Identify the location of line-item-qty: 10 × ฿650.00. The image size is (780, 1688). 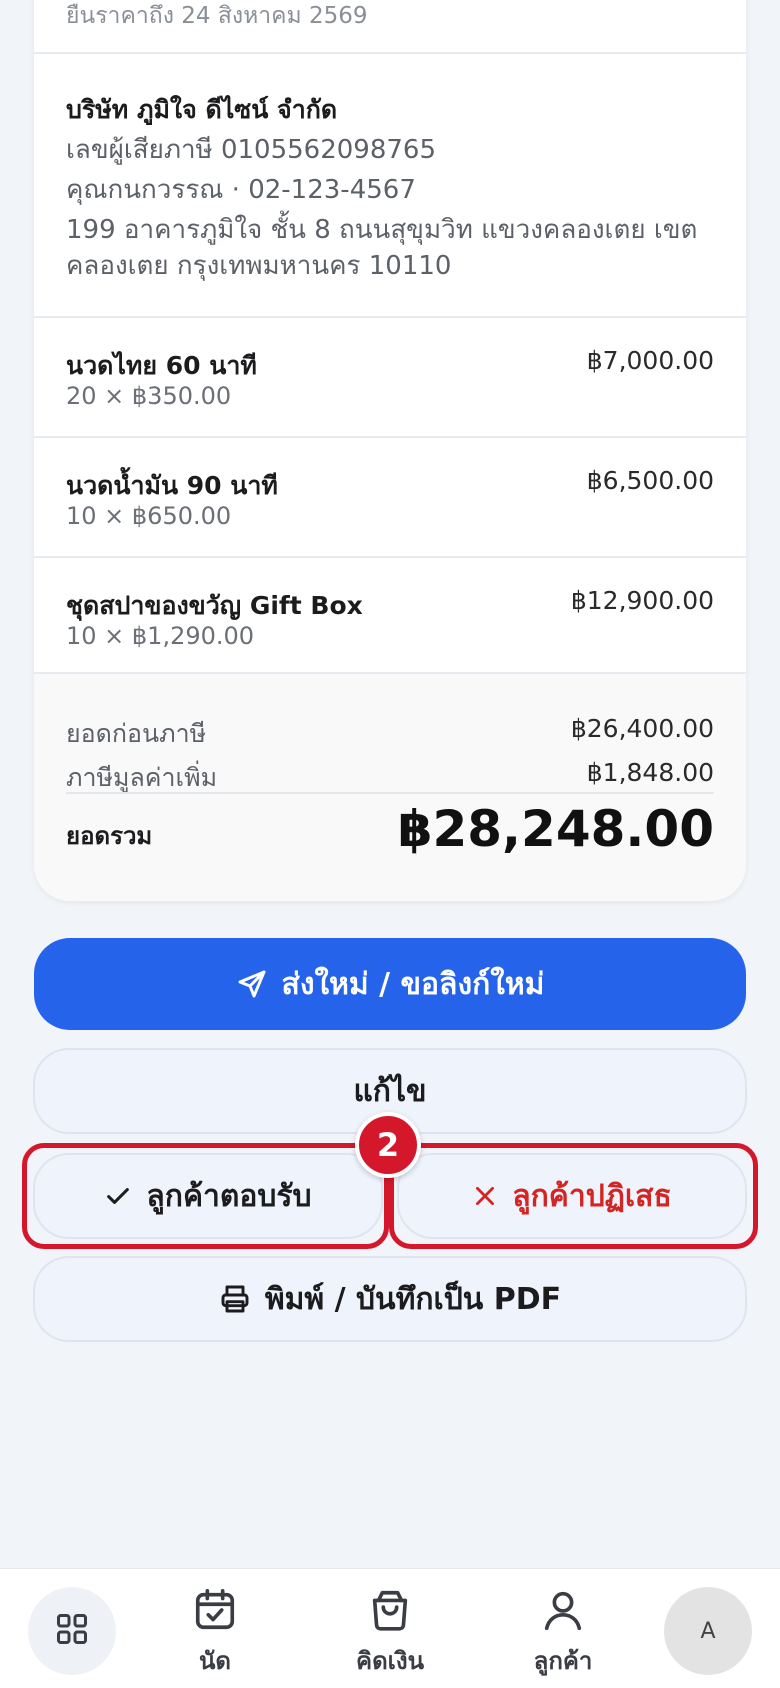
(149, 516).